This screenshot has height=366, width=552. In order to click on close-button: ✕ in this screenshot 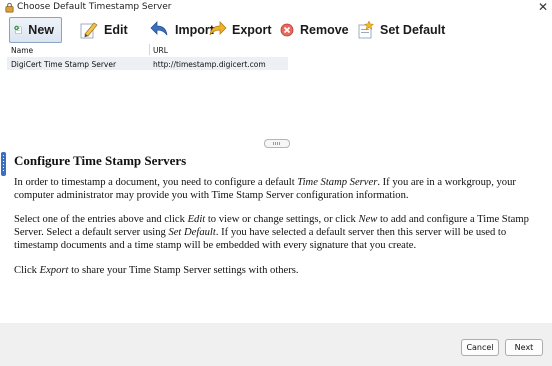, I will do `click(543, 7)`.